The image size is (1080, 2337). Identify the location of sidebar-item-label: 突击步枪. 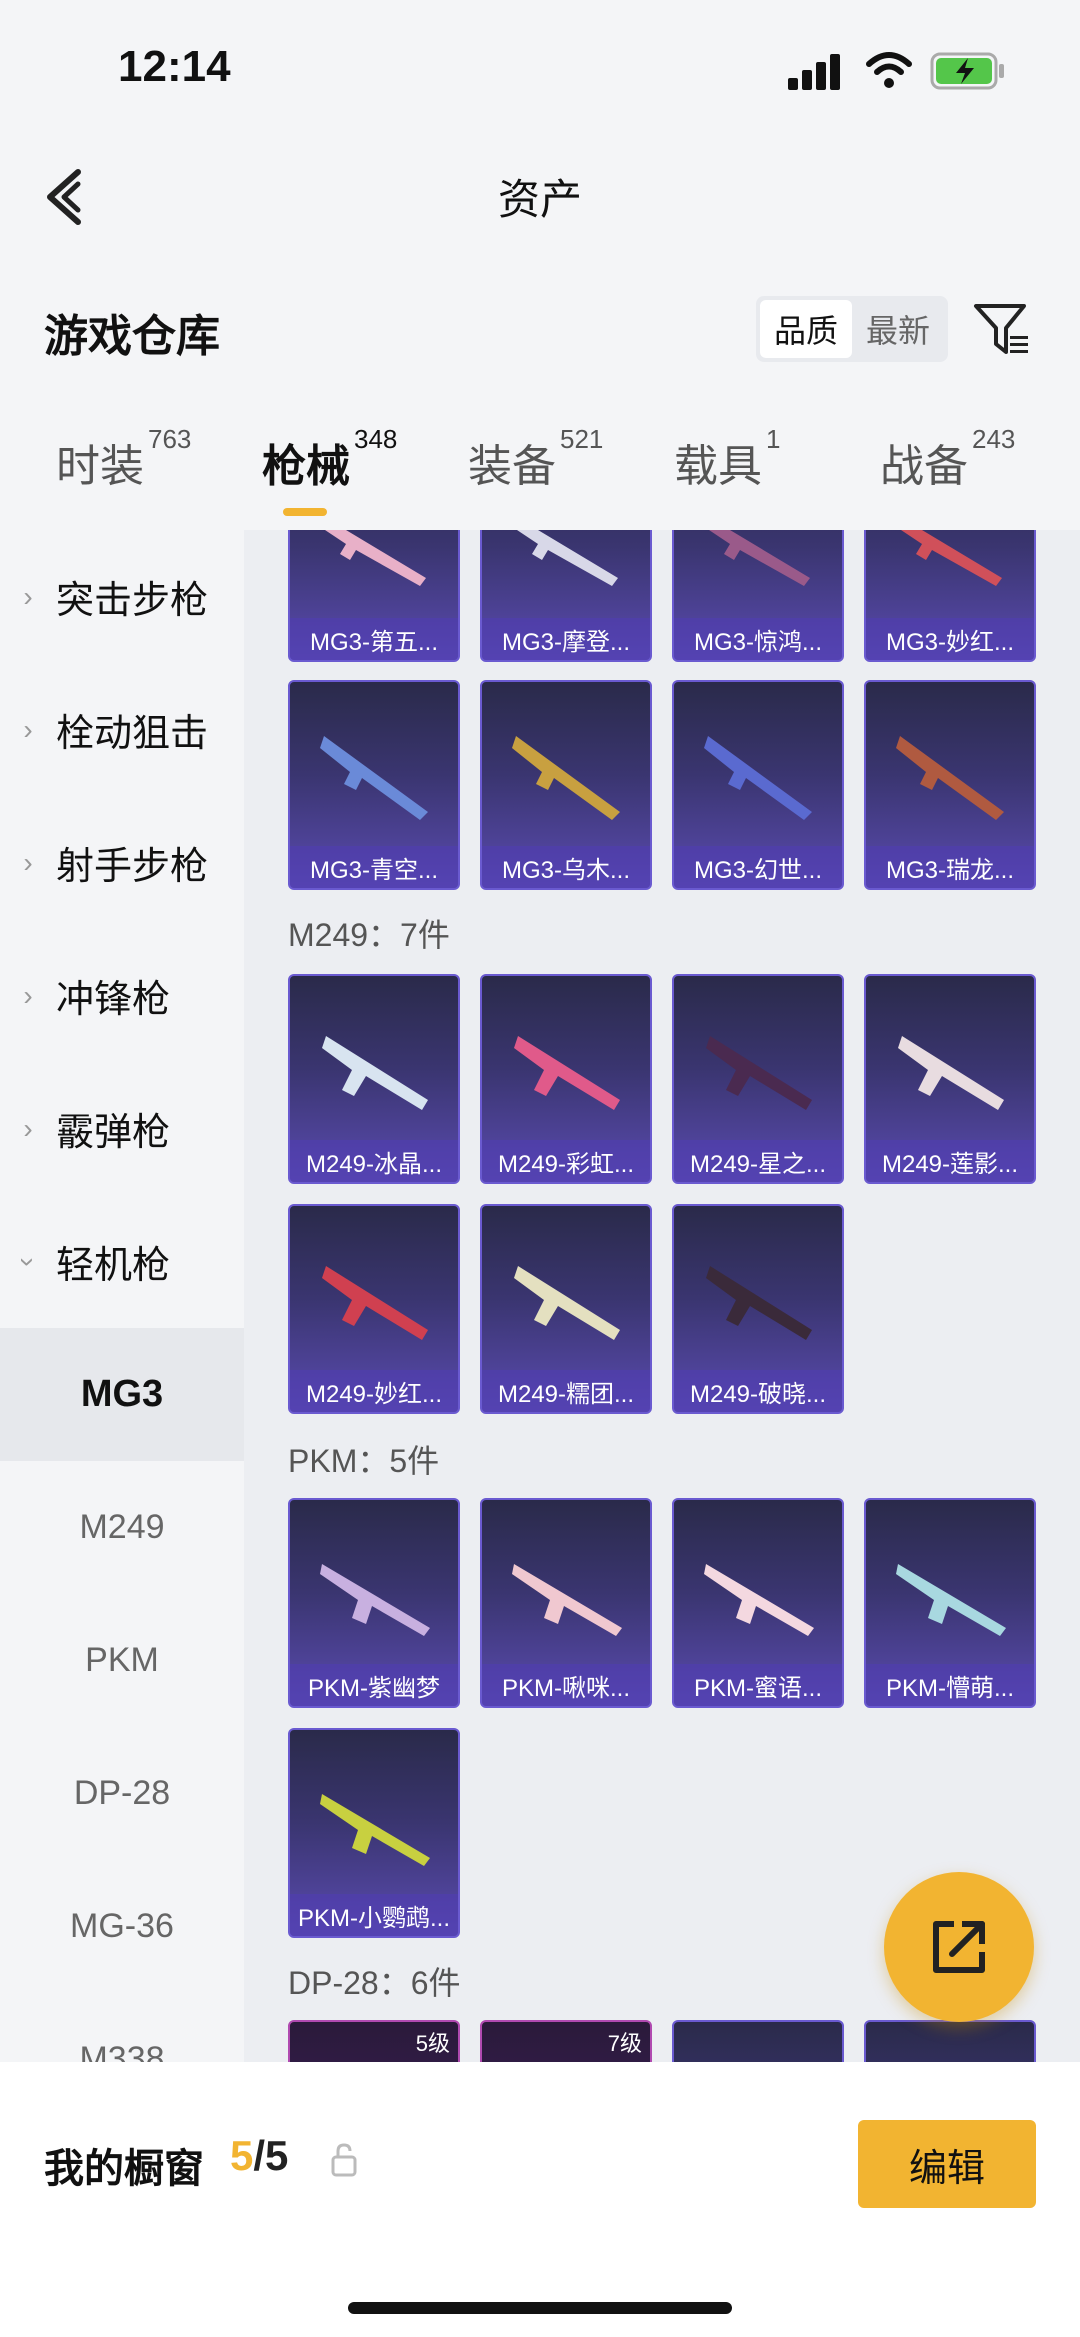
(132, 601).